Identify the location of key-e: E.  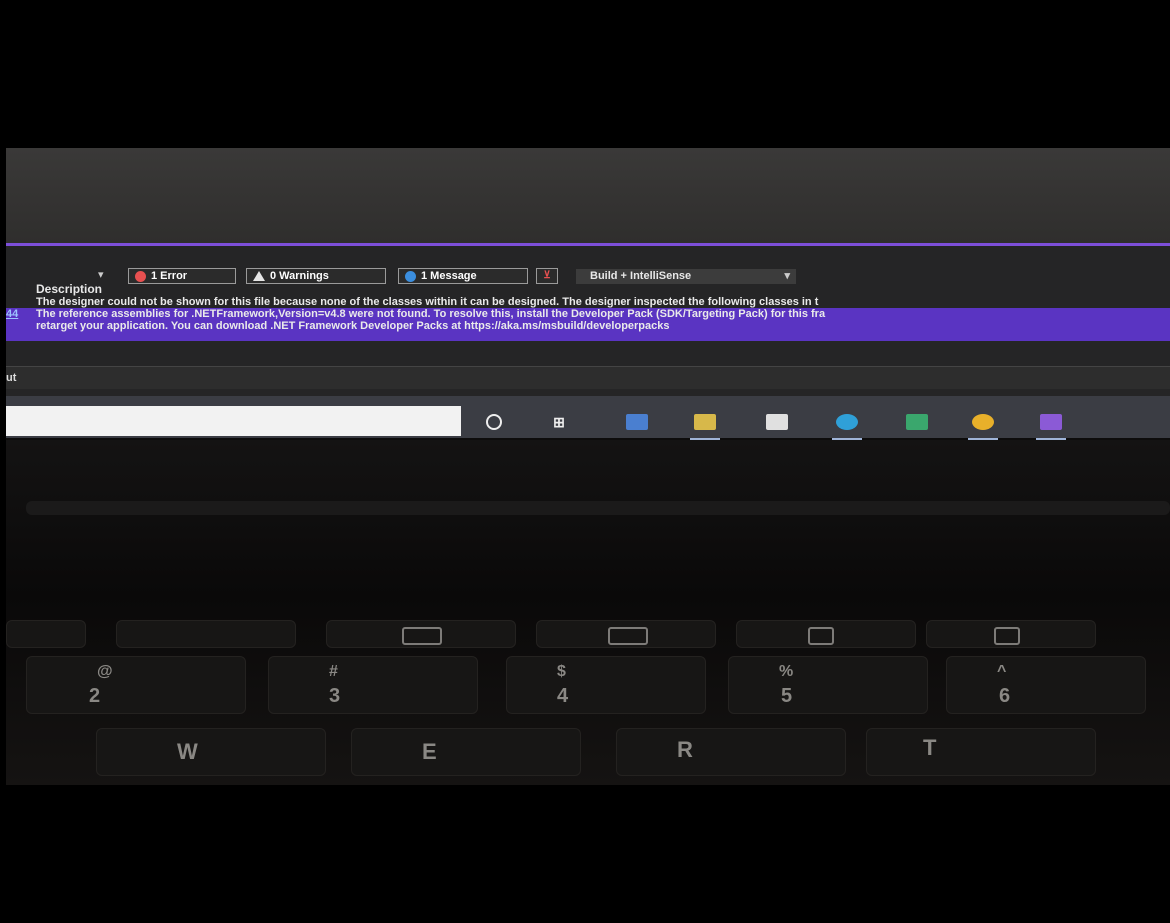
(466, 752).